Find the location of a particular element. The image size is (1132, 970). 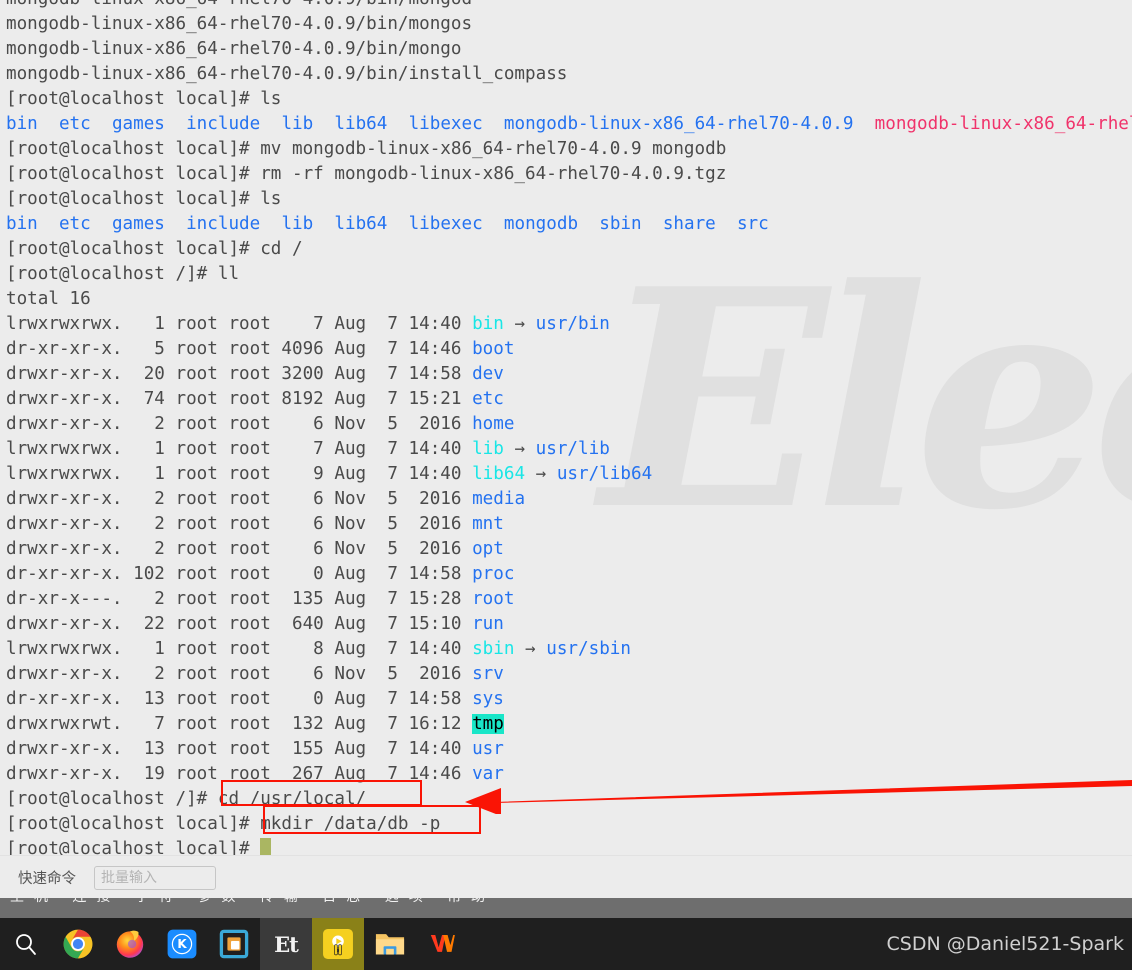

ll-filename: tmp is located at coordinates (488, 724).